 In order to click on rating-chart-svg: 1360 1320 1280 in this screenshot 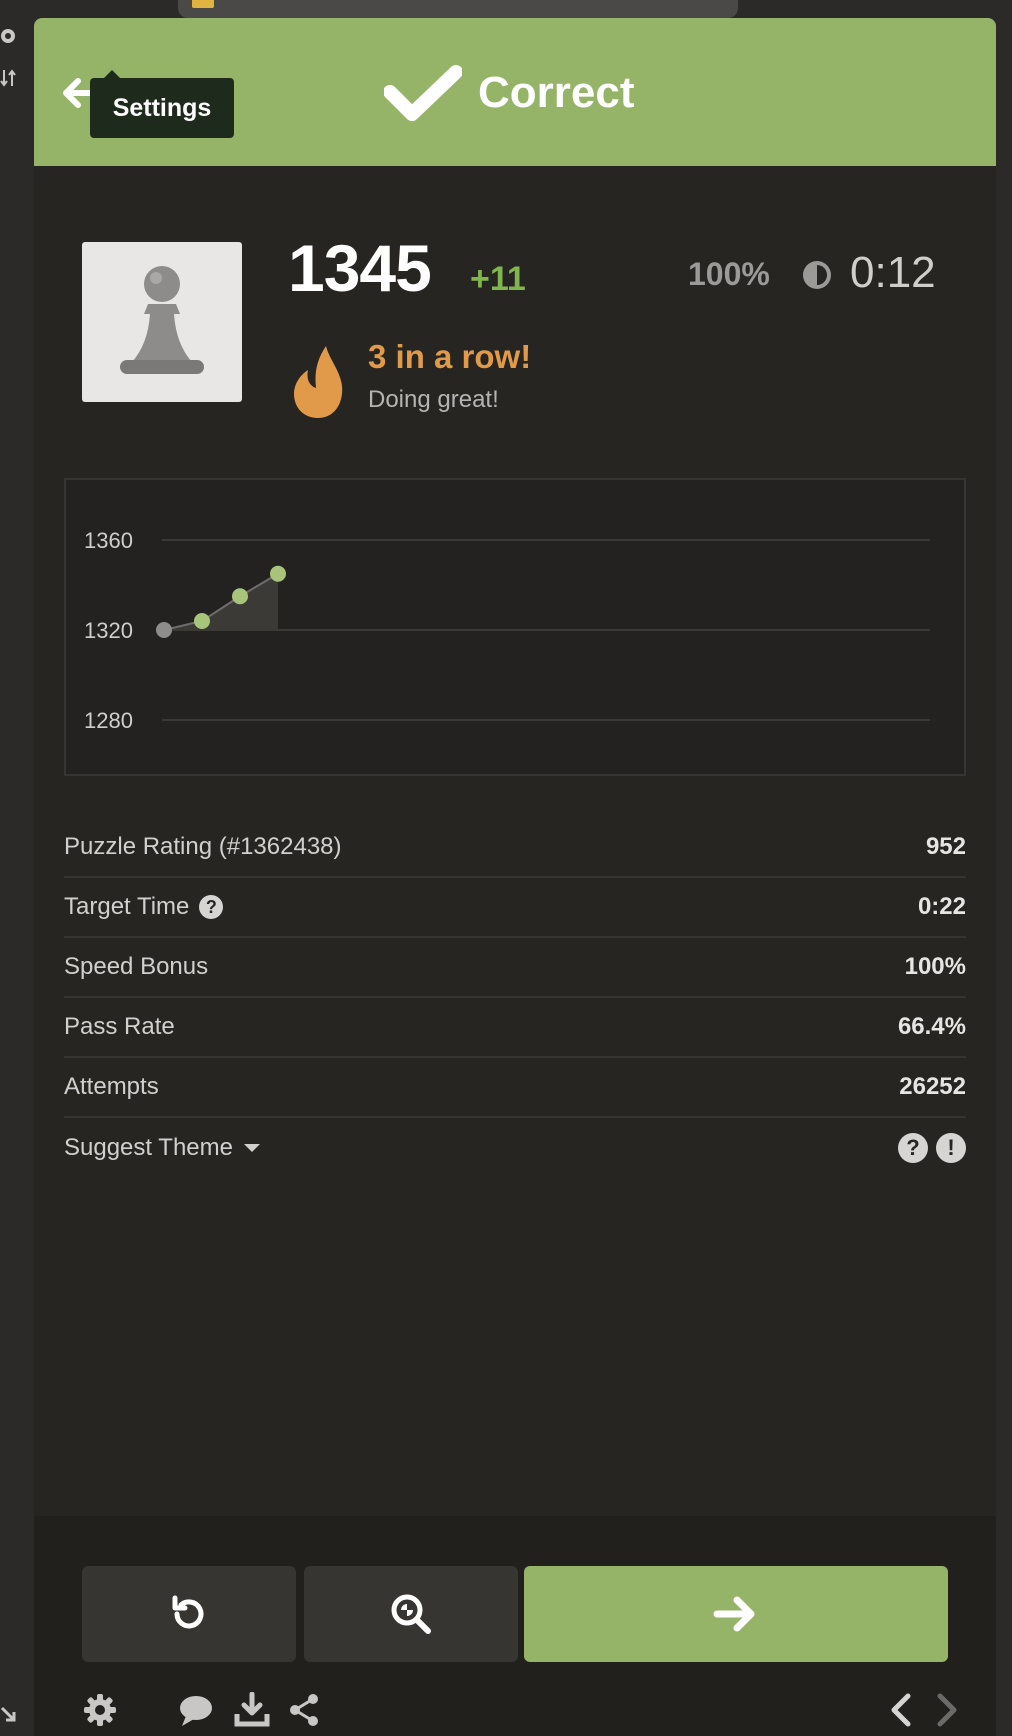, I will do `click(507, 630)`.